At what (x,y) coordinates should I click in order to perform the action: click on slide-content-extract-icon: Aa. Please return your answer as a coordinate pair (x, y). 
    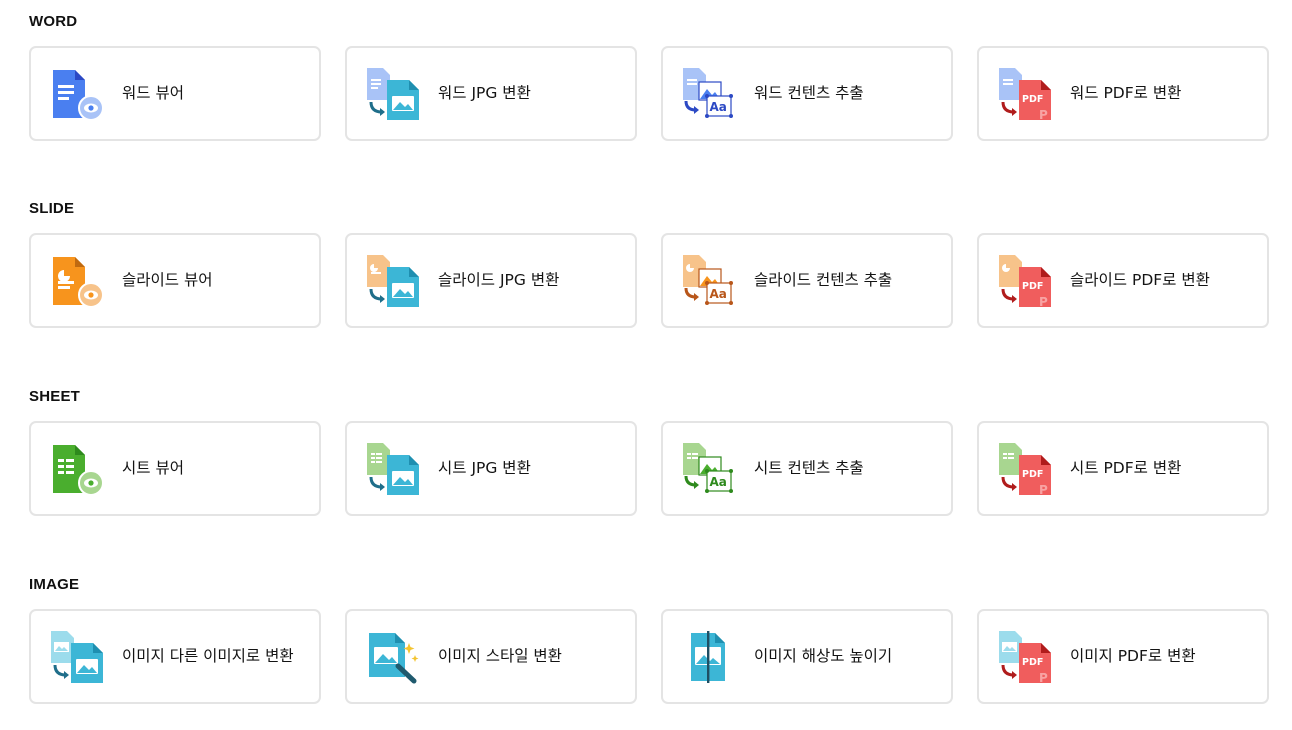
    Looking at the image, I should click on (709, 281).